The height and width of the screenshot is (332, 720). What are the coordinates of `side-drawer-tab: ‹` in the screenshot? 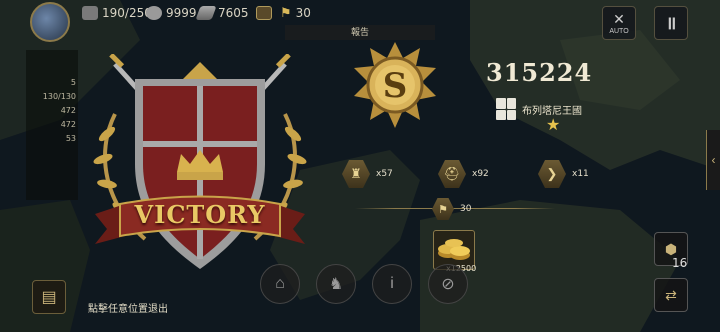 It's located at (713, 160).